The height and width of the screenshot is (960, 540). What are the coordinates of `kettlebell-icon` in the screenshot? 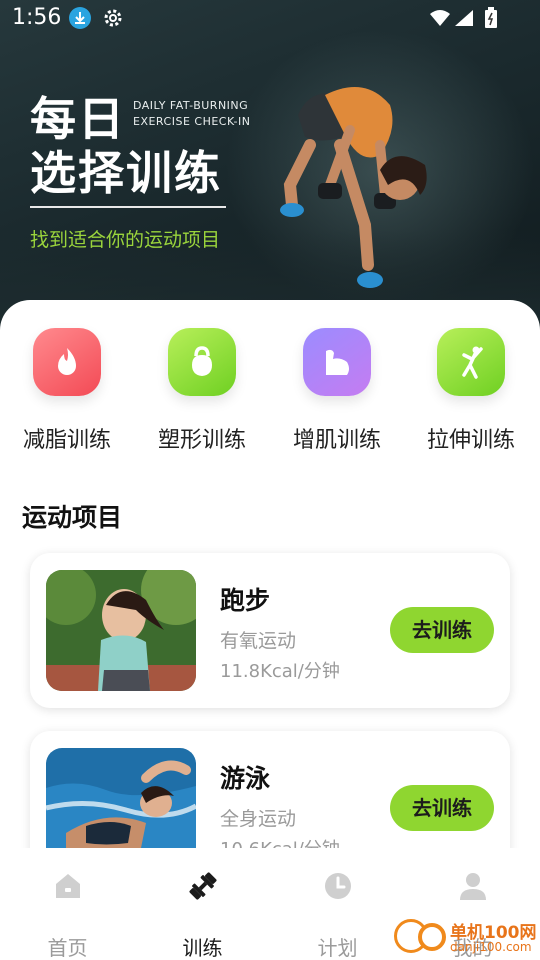 It's located at (202, 362).